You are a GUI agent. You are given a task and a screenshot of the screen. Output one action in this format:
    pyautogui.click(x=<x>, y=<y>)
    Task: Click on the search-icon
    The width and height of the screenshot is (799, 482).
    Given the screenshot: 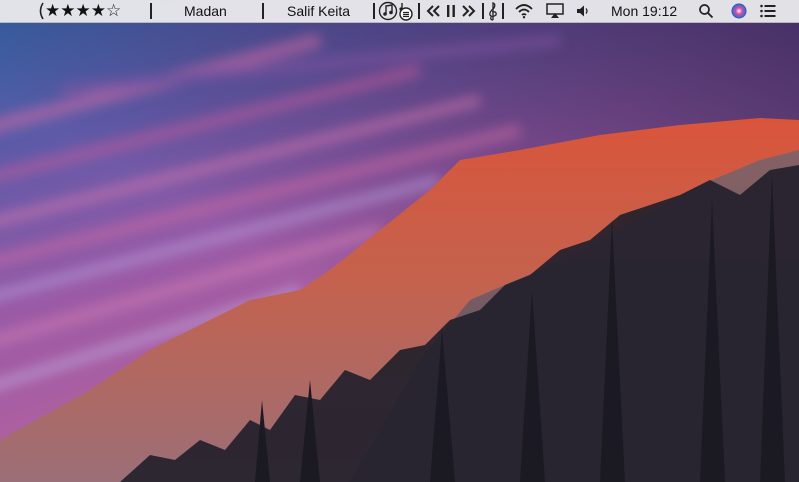 What is the action you would take?
    pyautogui.click(x=706, y=11)
    